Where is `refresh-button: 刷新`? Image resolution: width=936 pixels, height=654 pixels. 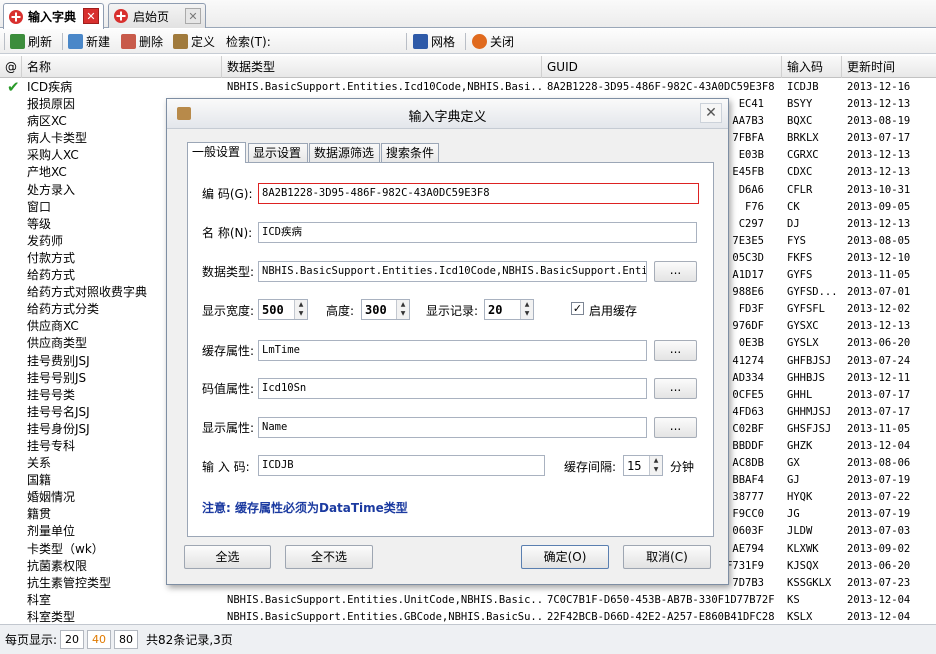
refresh-button: 刷新 is located at coordinates (31, 41).